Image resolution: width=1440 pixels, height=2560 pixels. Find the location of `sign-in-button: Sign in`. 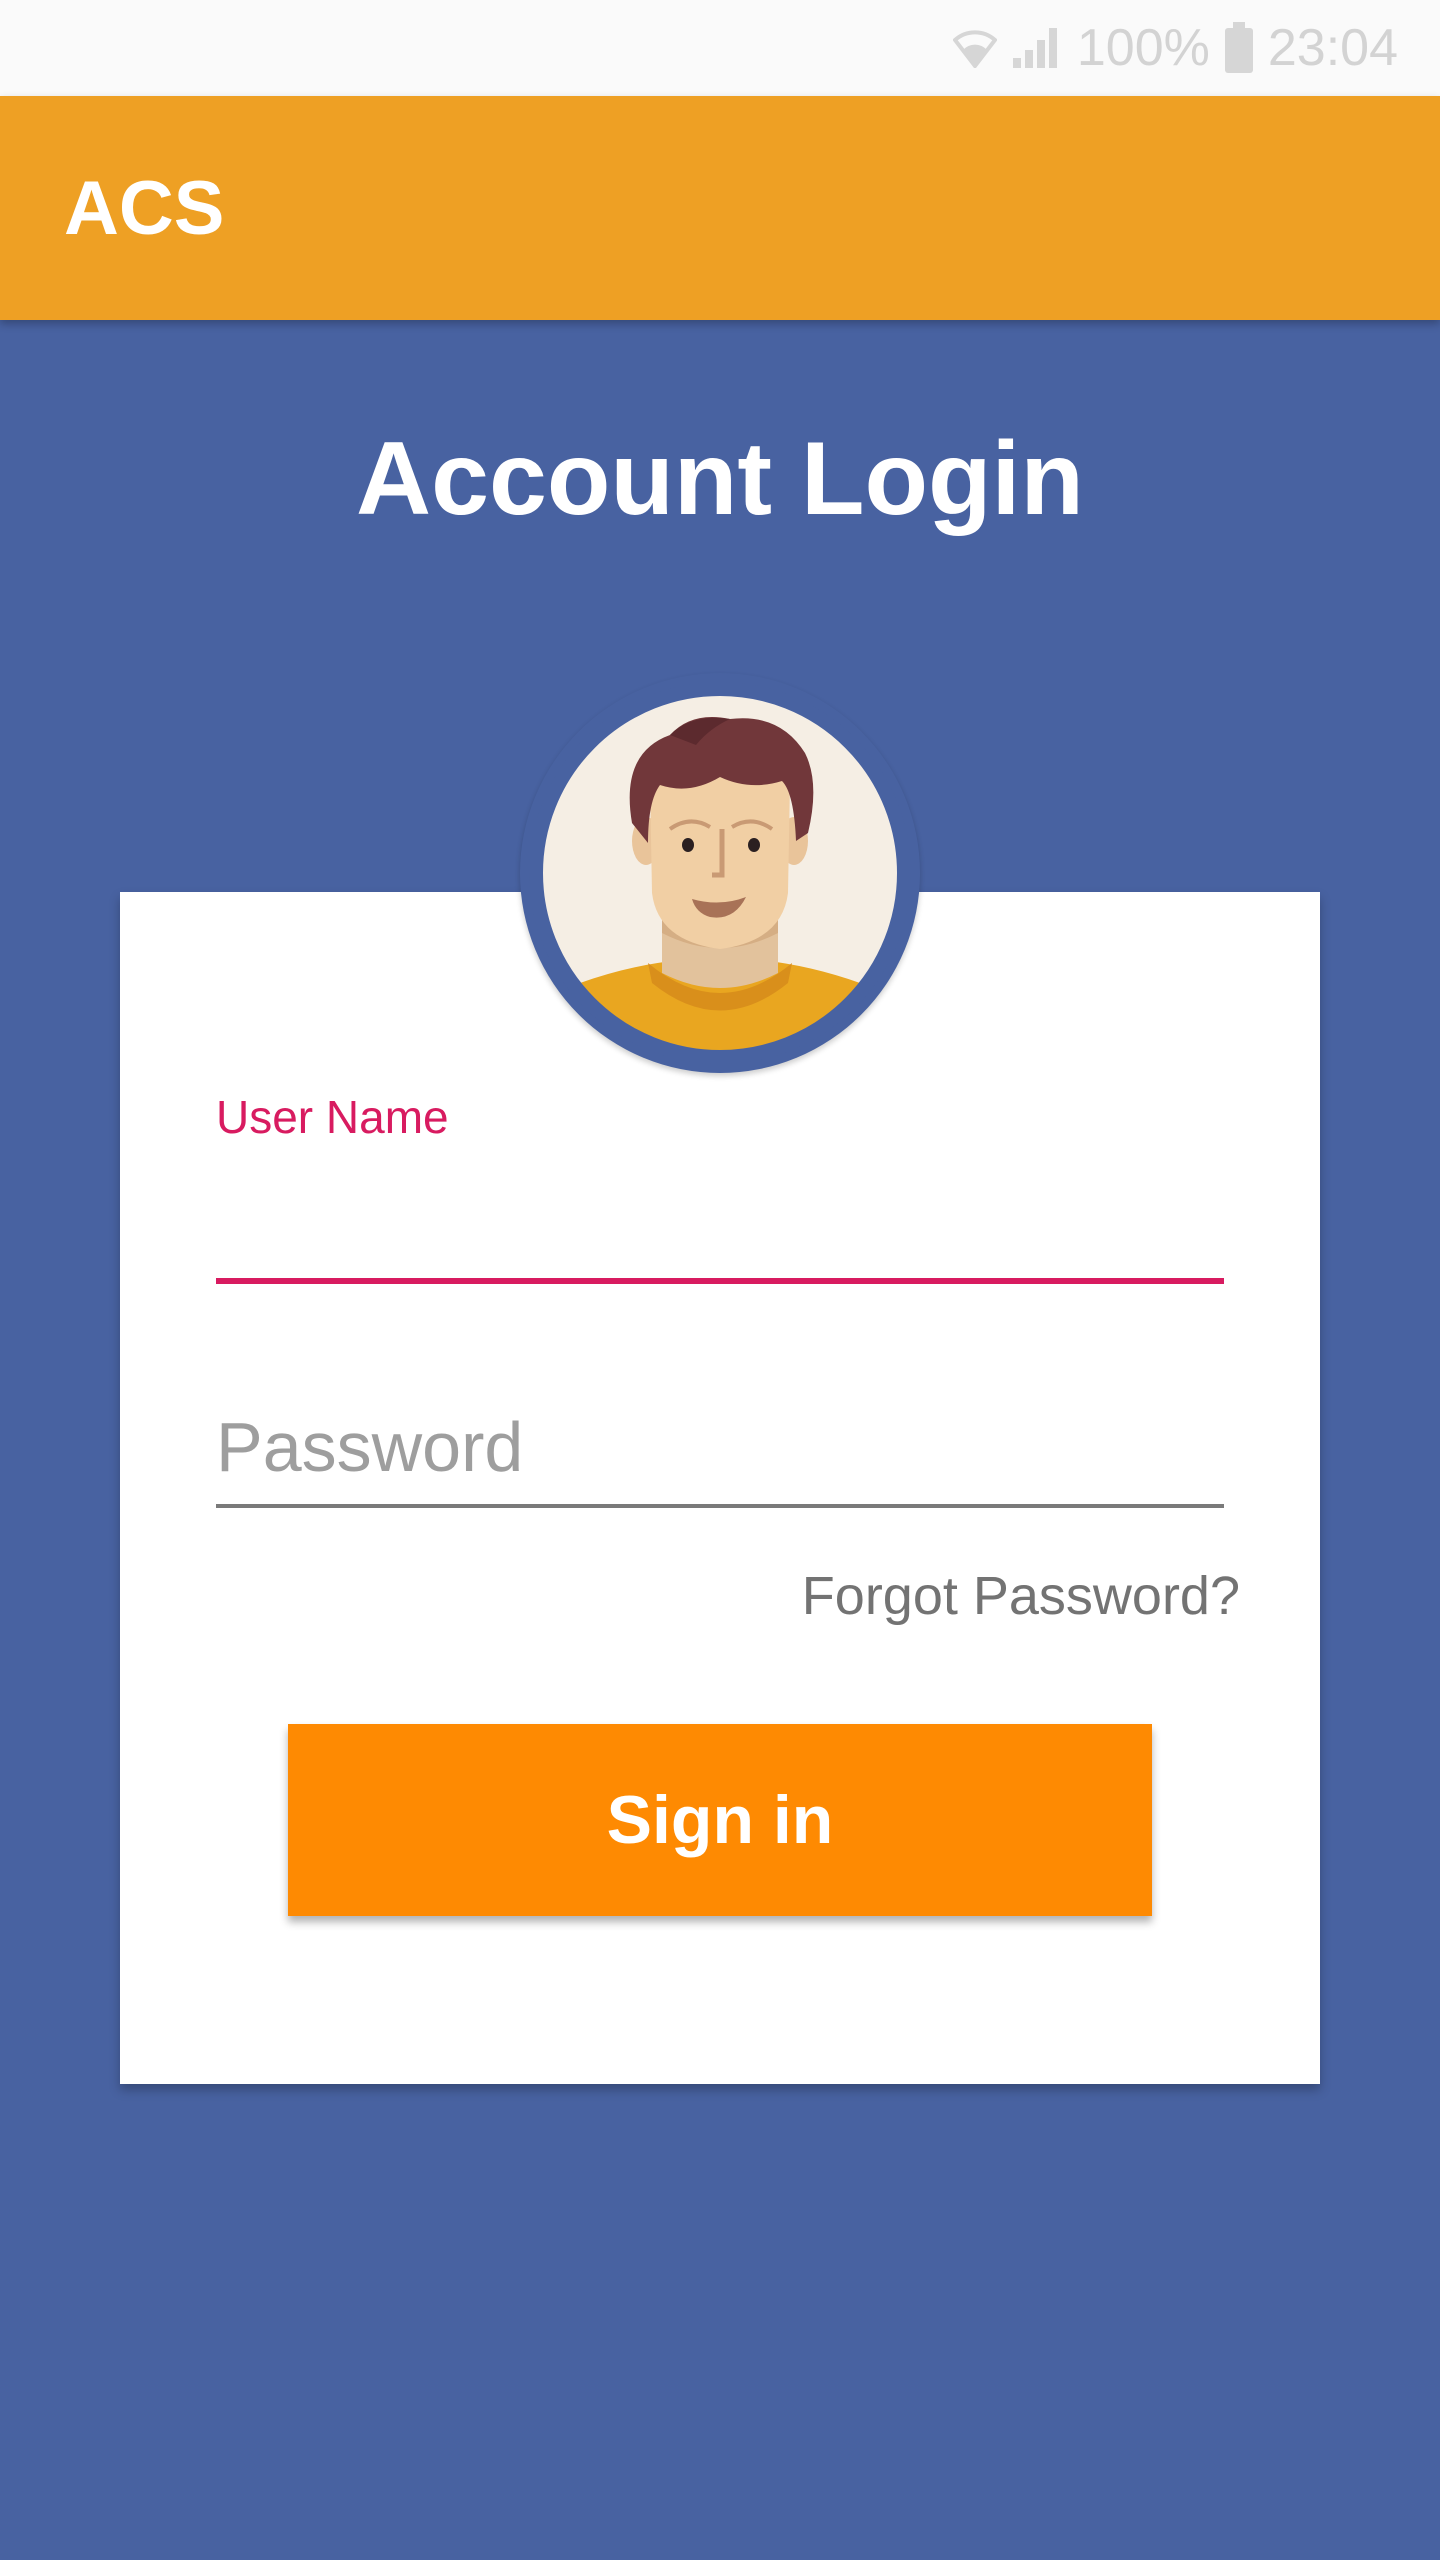

sign-in-button: Sign in is located at coordinates (720, 1820).